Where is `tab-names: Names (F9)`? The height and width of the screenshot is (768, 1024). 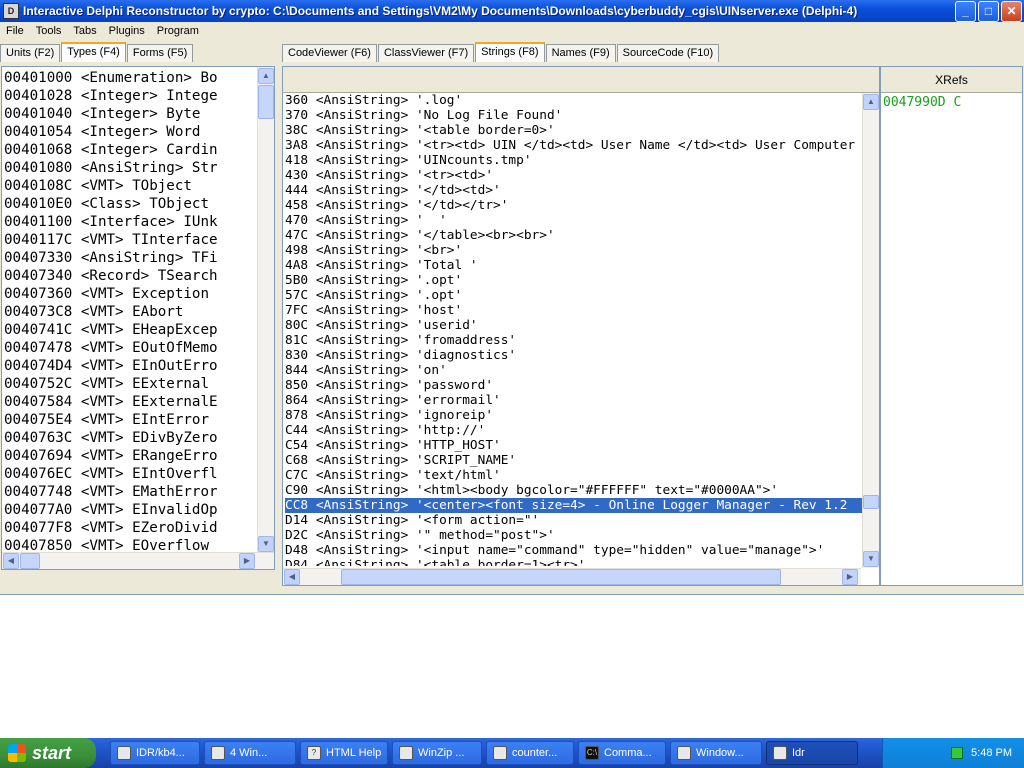
tab-names: Names (F9) is located at coordinates (580, 53).